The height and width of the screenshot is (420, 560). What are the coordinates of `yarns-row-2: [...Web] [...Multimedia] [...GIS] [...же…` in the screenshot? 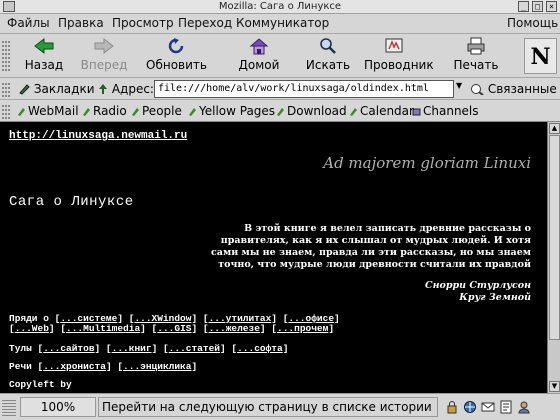 It's located at (172, 328).